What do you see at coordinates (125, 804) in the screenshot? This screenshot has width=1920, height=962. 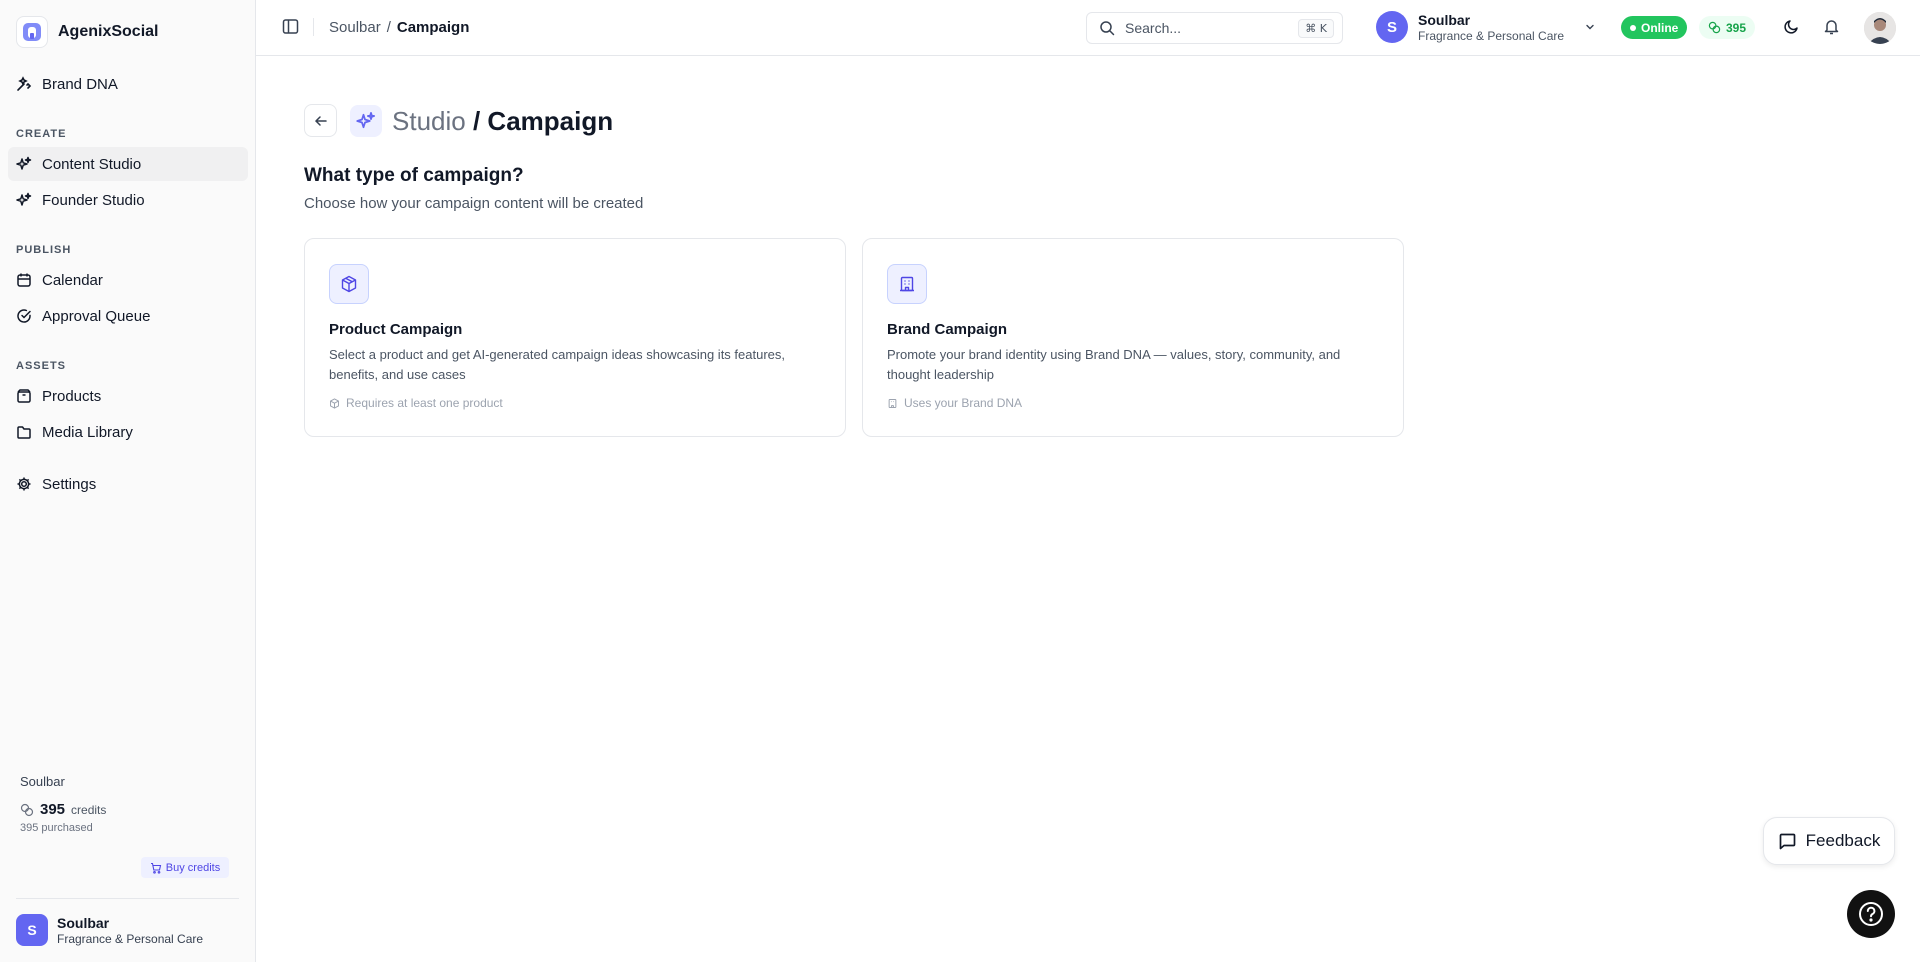 I see `credits-summary: Soulbar 395 credits 395 purchased` at bounding box center [125, 804].